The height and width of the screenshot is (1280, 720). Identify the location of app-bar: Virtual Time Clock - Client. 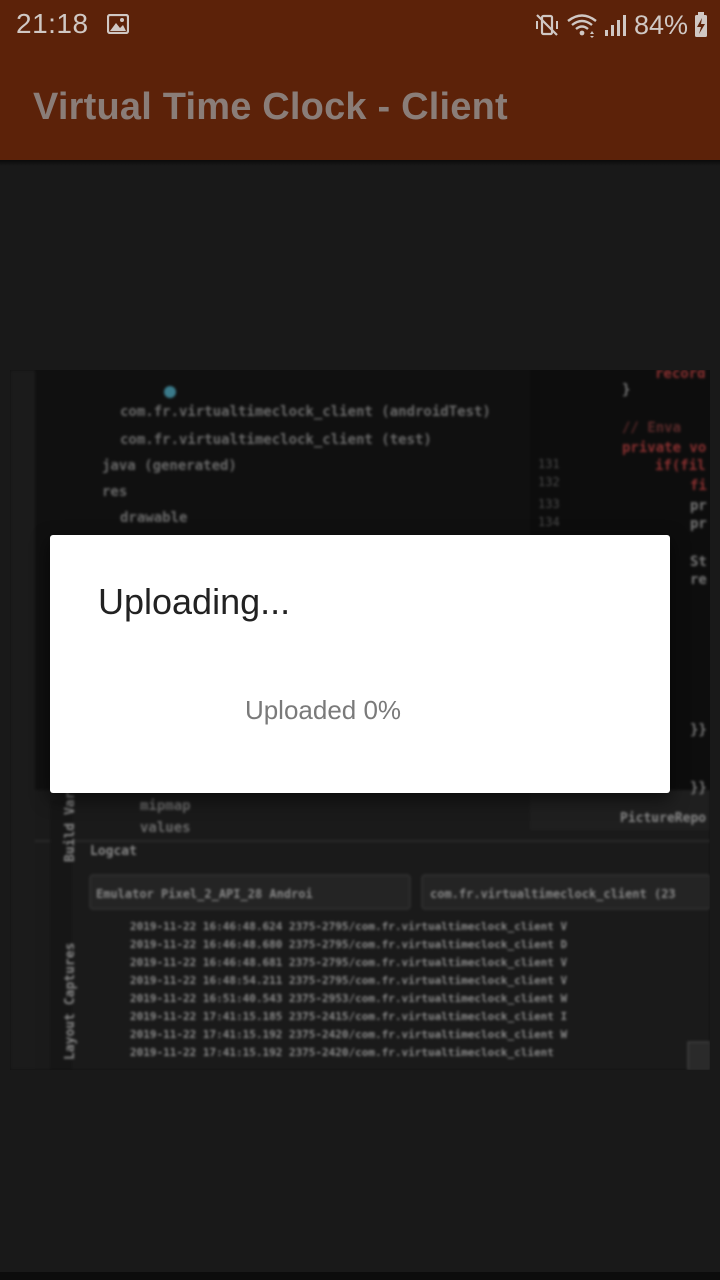
(360, 105).